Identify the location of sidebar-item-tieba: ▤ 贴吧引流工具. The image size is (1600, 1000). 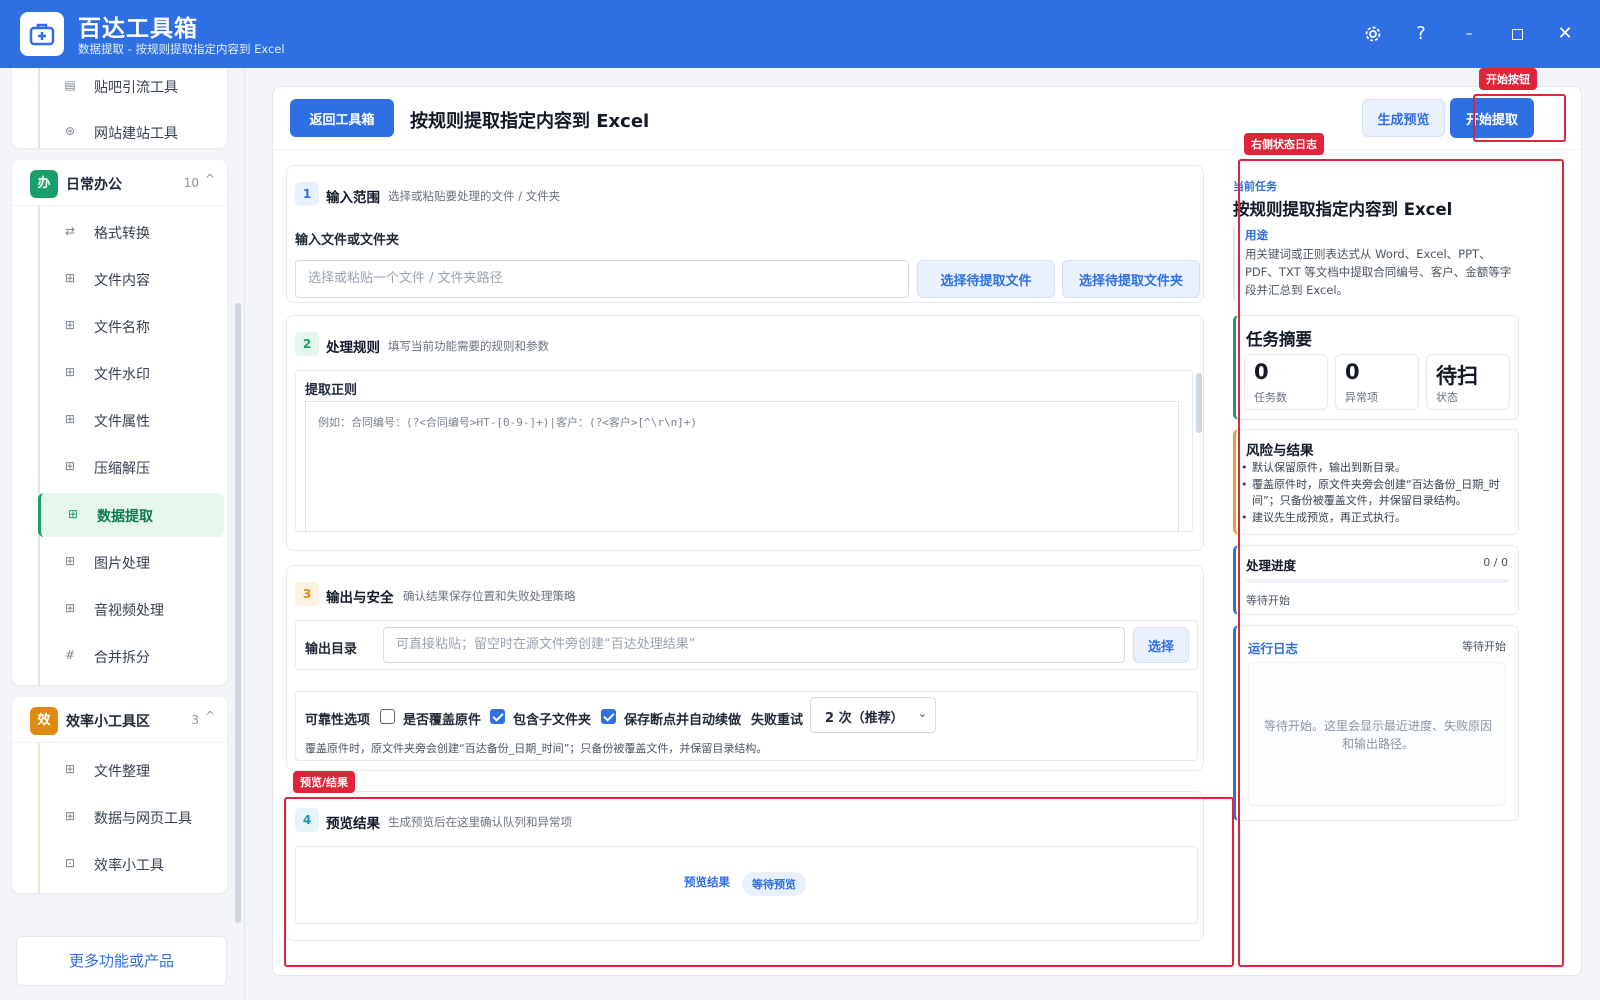
(131, 88).